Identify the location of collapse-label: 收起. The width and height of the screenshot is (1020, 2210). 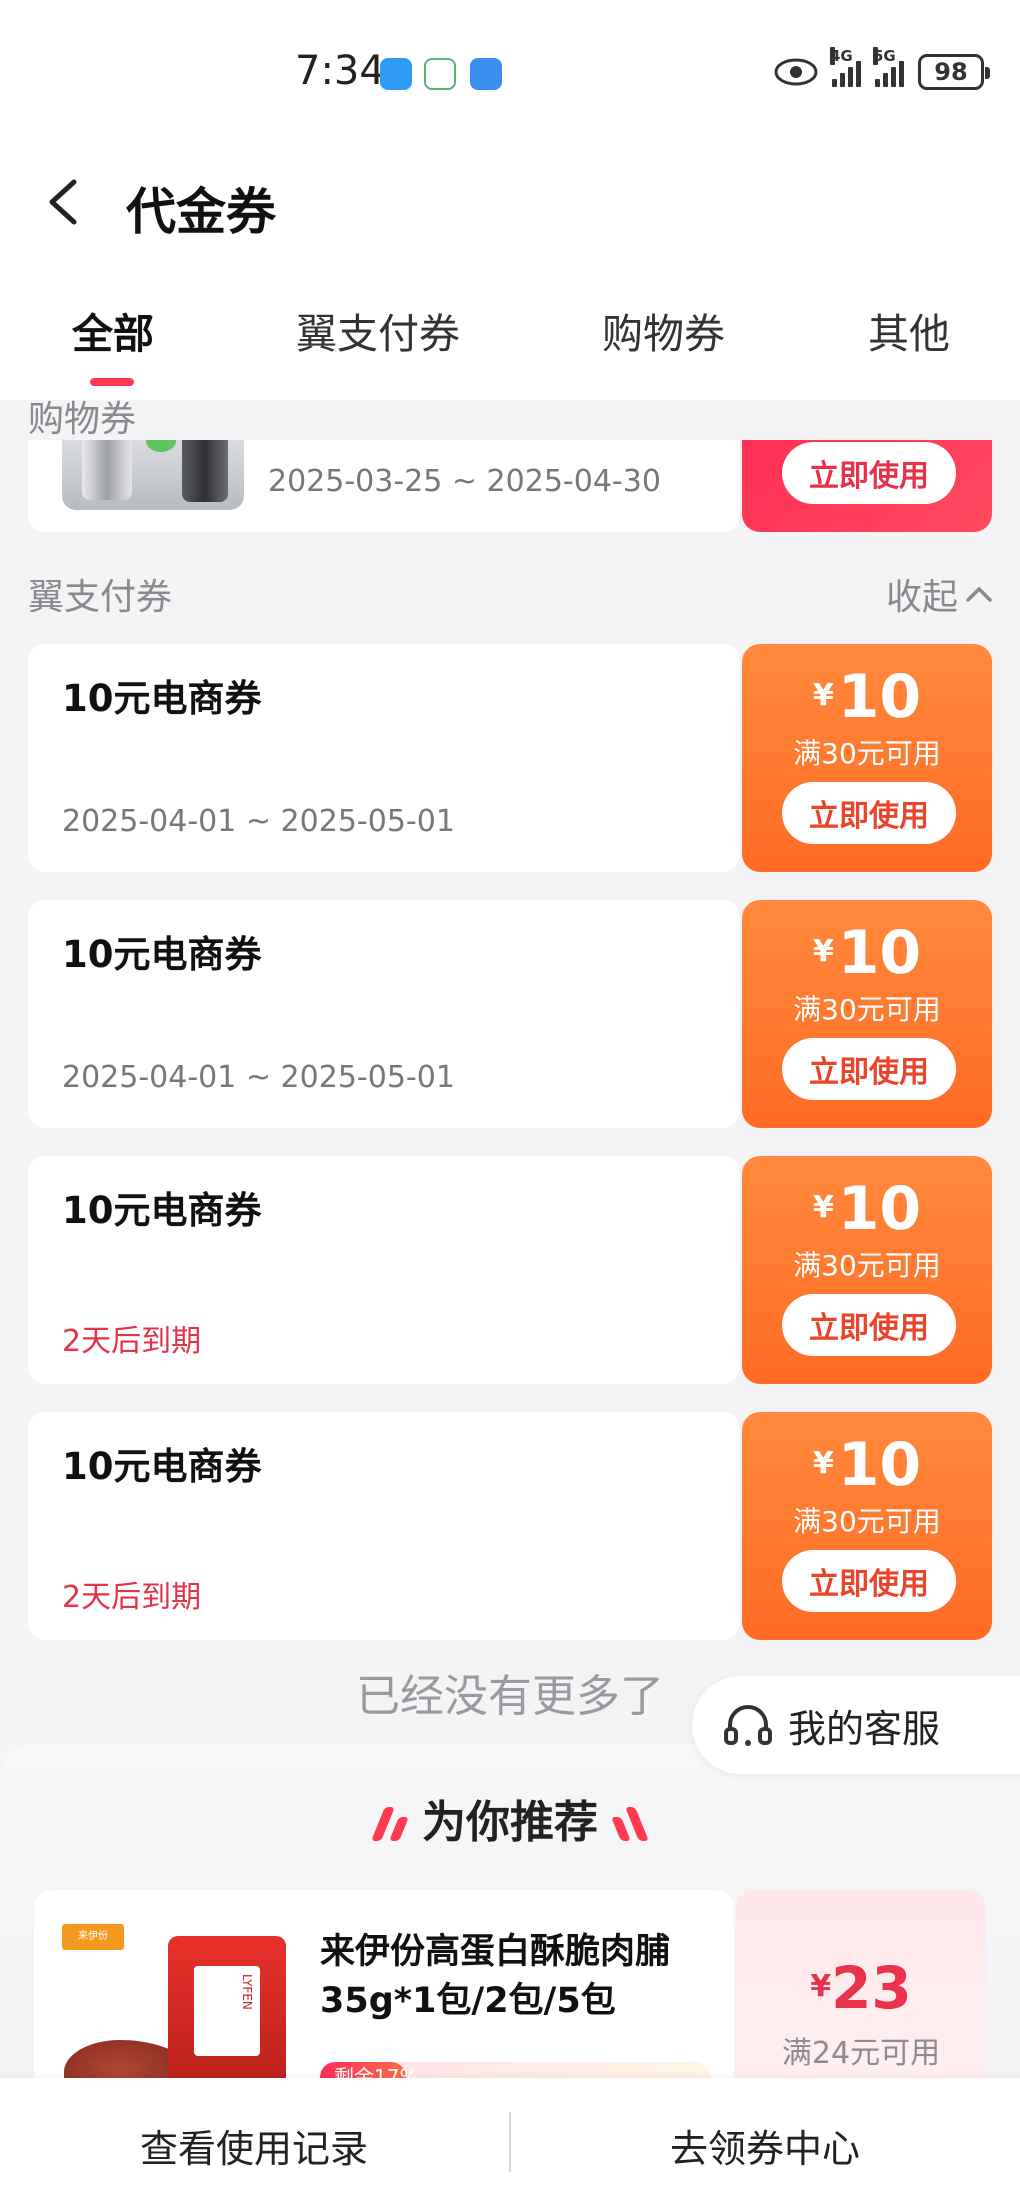
(921, 597).